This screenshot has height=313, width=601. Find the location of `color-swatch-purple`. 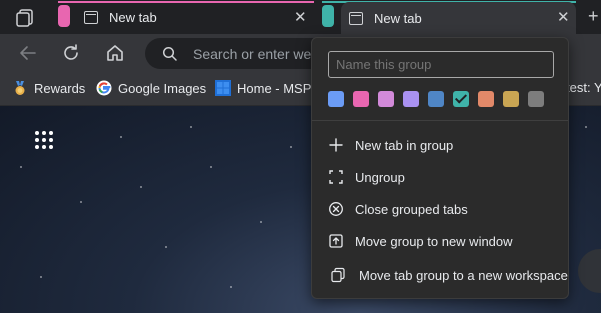

color-swatch-purple is located at coordinates (386, 99).